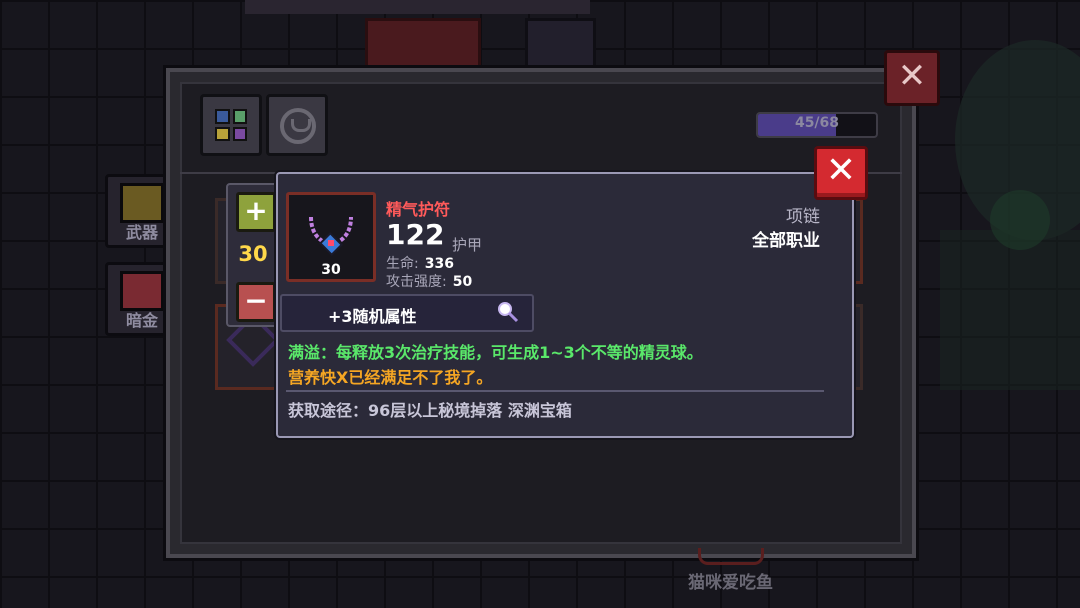 This screenshot has width=1080, height=608. I want to click on magnifier-icon, so click(508, 312).